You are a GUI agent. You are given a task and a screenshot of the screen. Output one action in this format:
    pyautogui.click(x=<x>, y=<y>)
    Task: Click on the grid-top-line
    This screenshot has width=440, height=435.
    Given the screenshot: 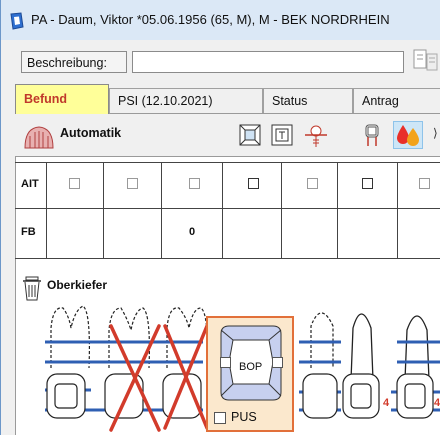 What is the action you would take?
    pyautogui.click(x=227, y=162)
    